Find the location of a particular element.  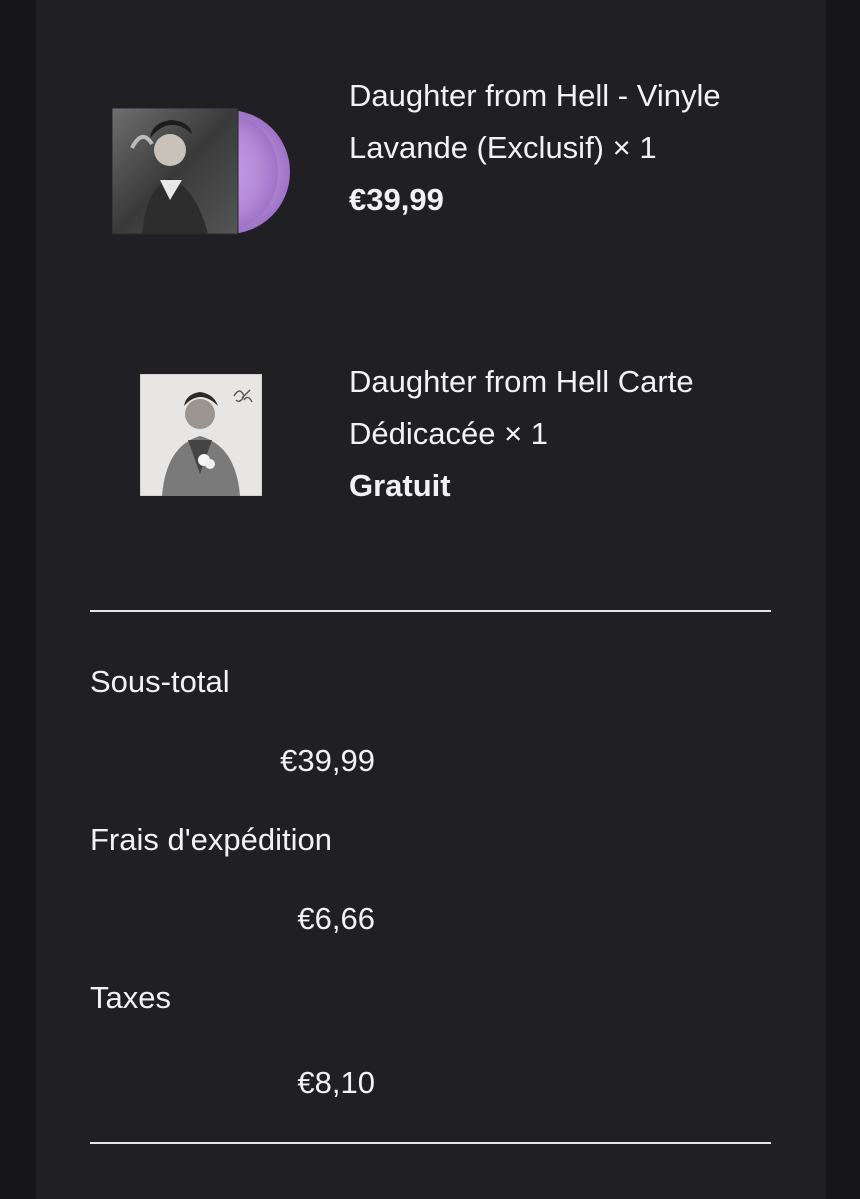

signed-card-image is located at coordinates (201, 435).